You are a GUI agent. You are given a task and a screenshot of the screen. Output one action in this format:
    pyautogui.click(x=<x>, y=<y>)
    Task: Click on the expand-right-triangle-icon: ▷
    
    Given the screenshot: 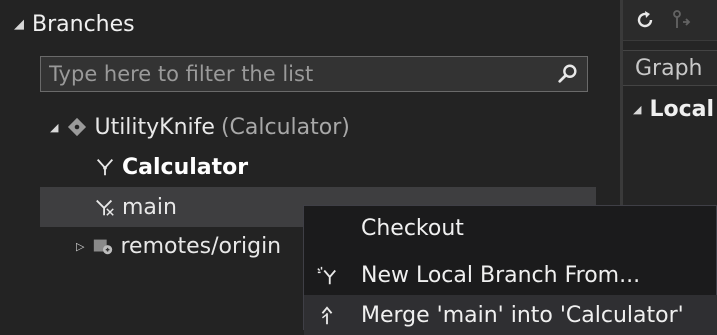 What is the action you would take?
    pyautogui.click(x=80, y=246)
    